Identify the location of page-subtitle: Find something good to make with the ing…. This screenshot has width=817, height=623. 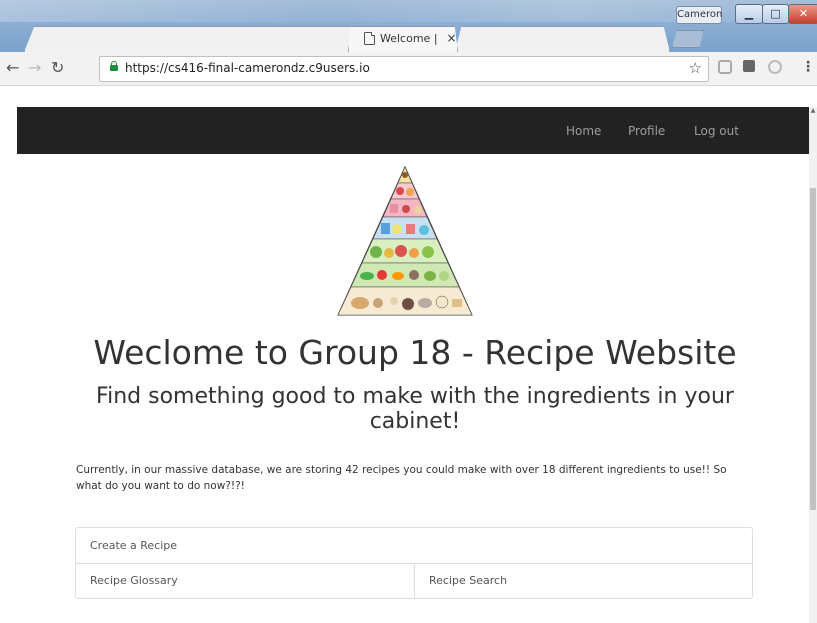
(415, 409).